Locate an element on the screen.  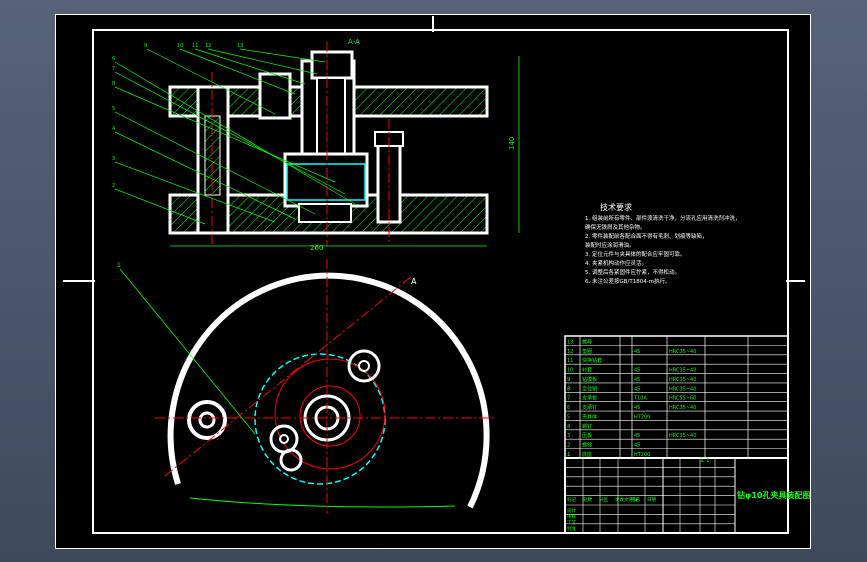
bom-cell: 钻模板 is located at coordinates (589, 379).